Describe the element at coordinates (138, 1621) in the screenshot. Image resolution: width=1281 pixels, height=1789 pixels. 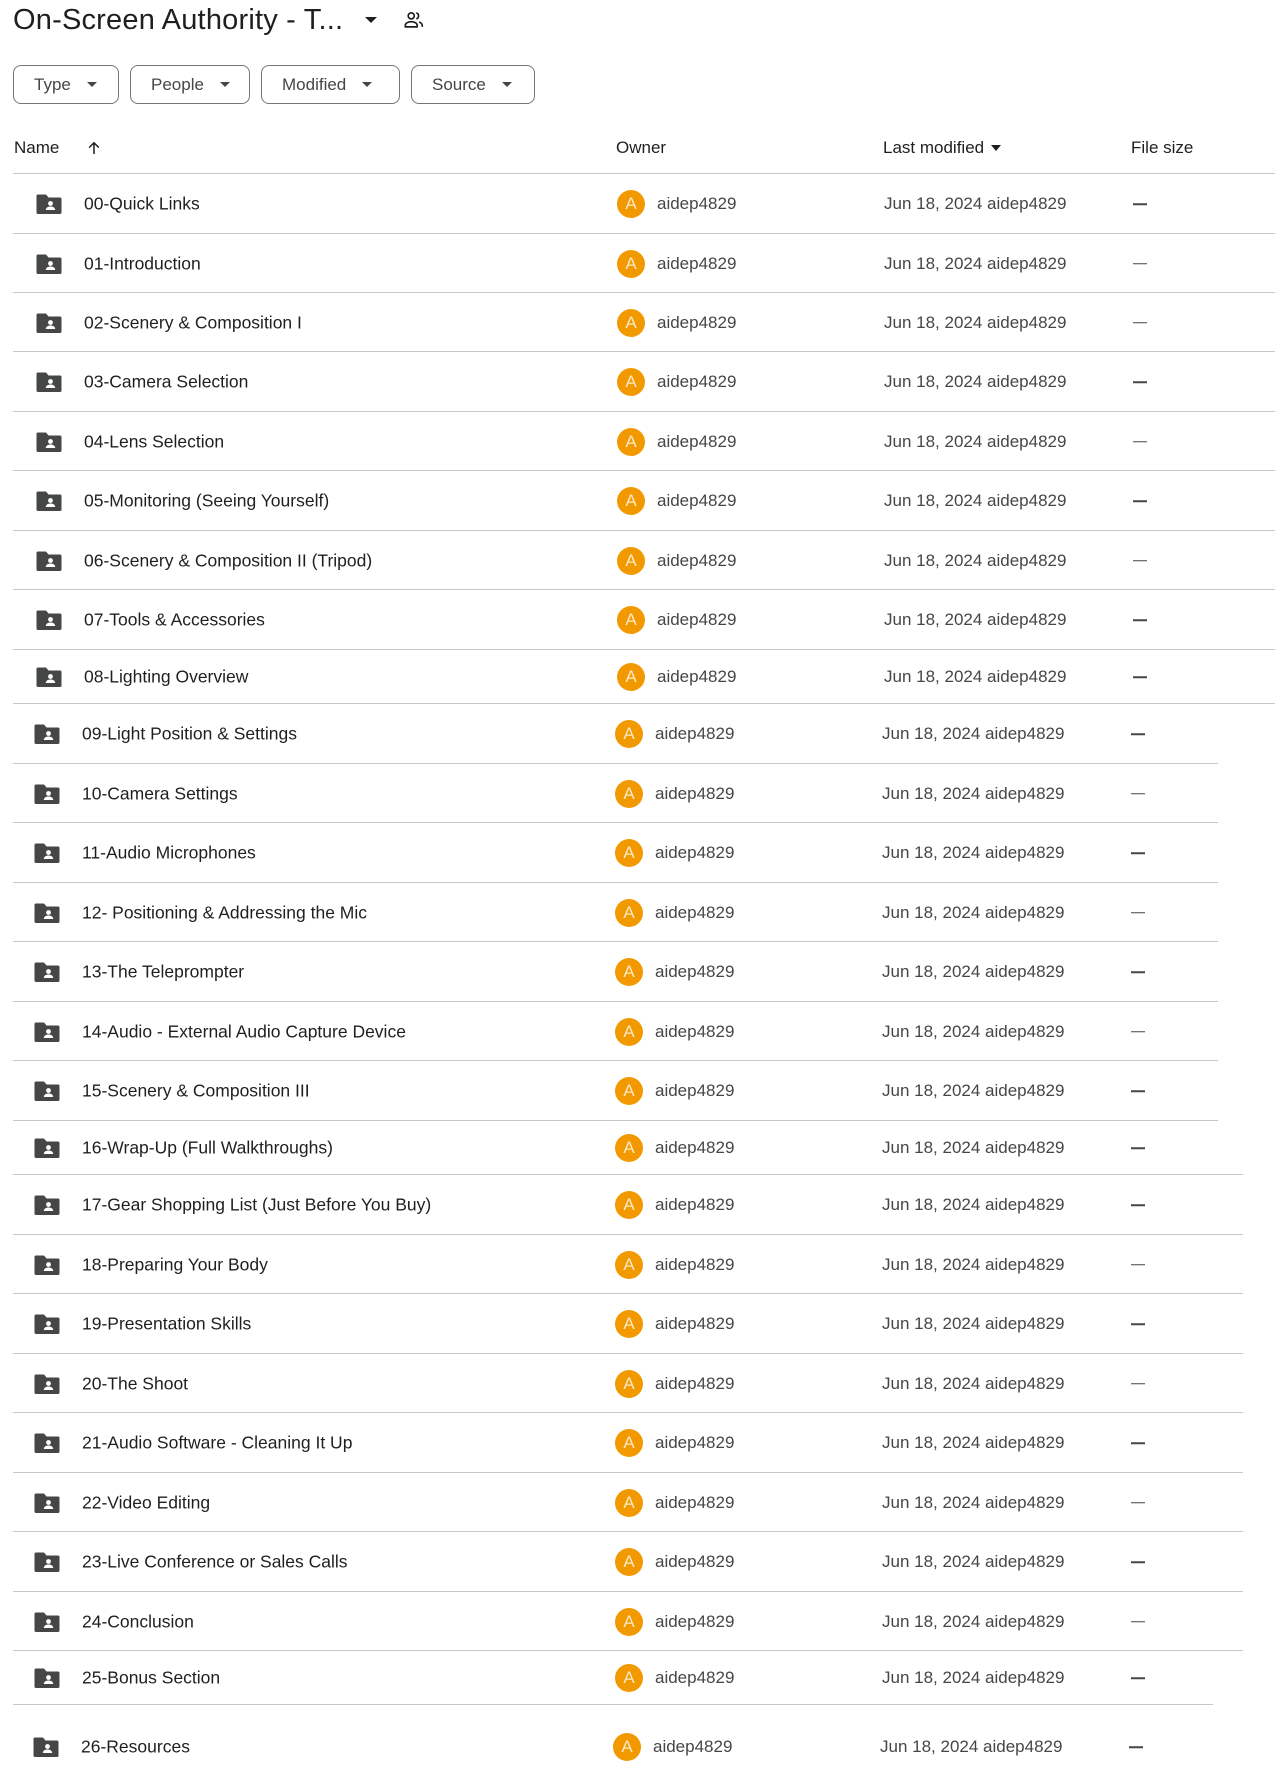
I see `file-name: 24-Conclusion` at that location.